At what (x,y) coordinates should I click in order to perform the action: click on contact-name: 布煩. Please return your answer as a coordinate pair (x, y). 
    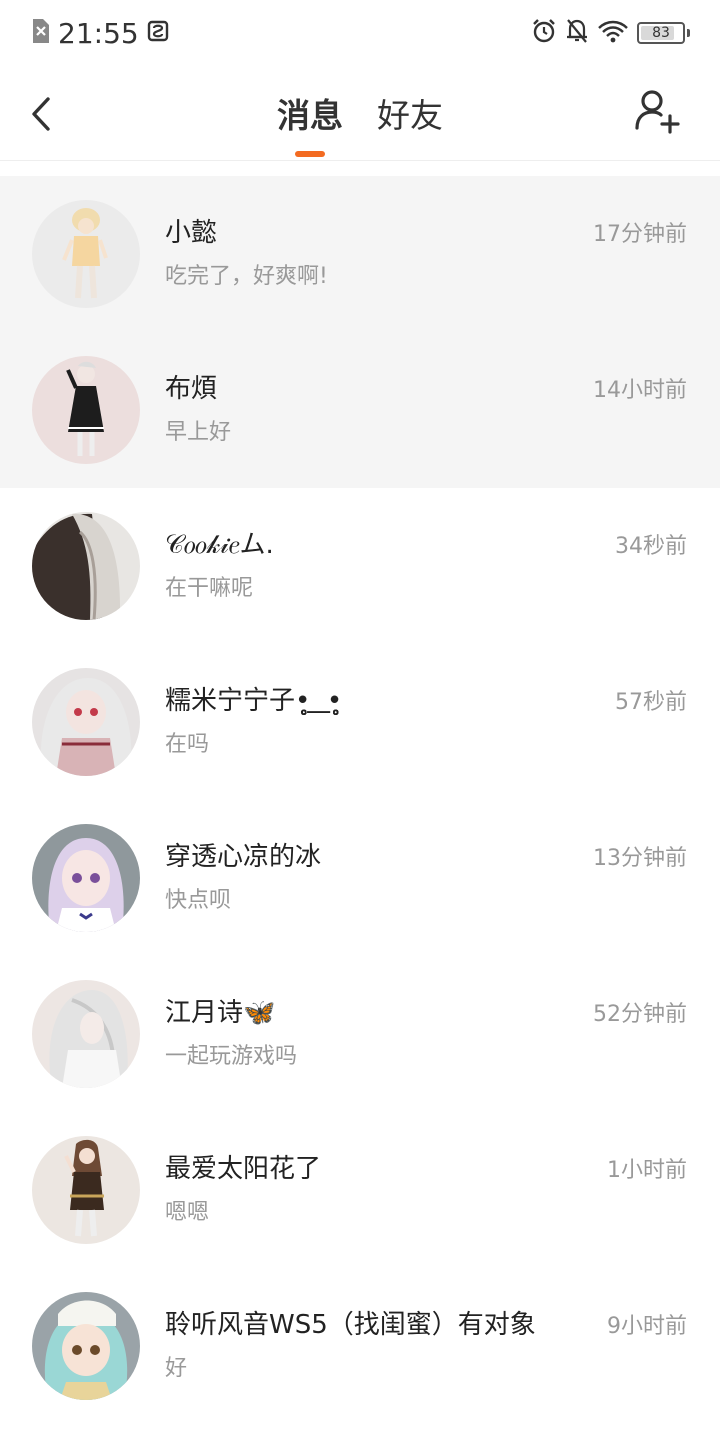
    Looking at the image, I should click on (191, 389).